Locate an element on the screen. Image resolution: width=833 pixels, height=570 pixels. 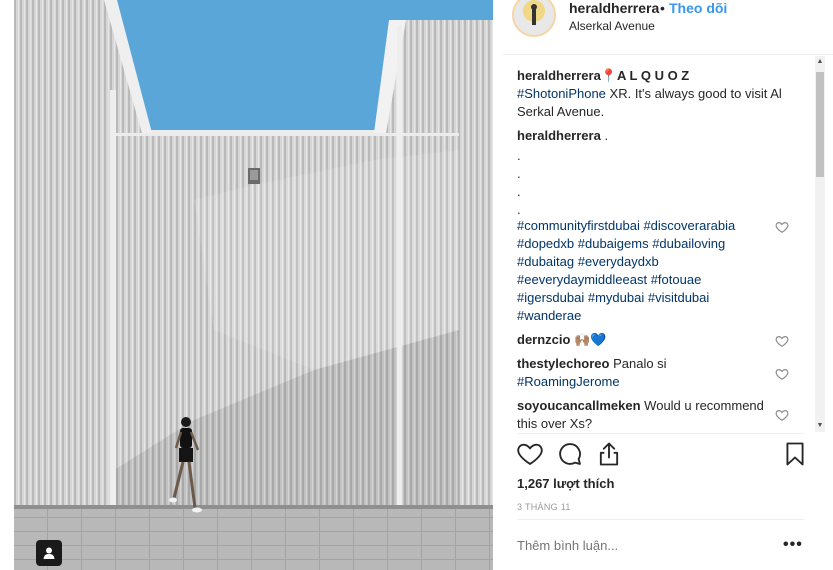
post-author-username: heraldherrera is located at coordinates (614, 8).